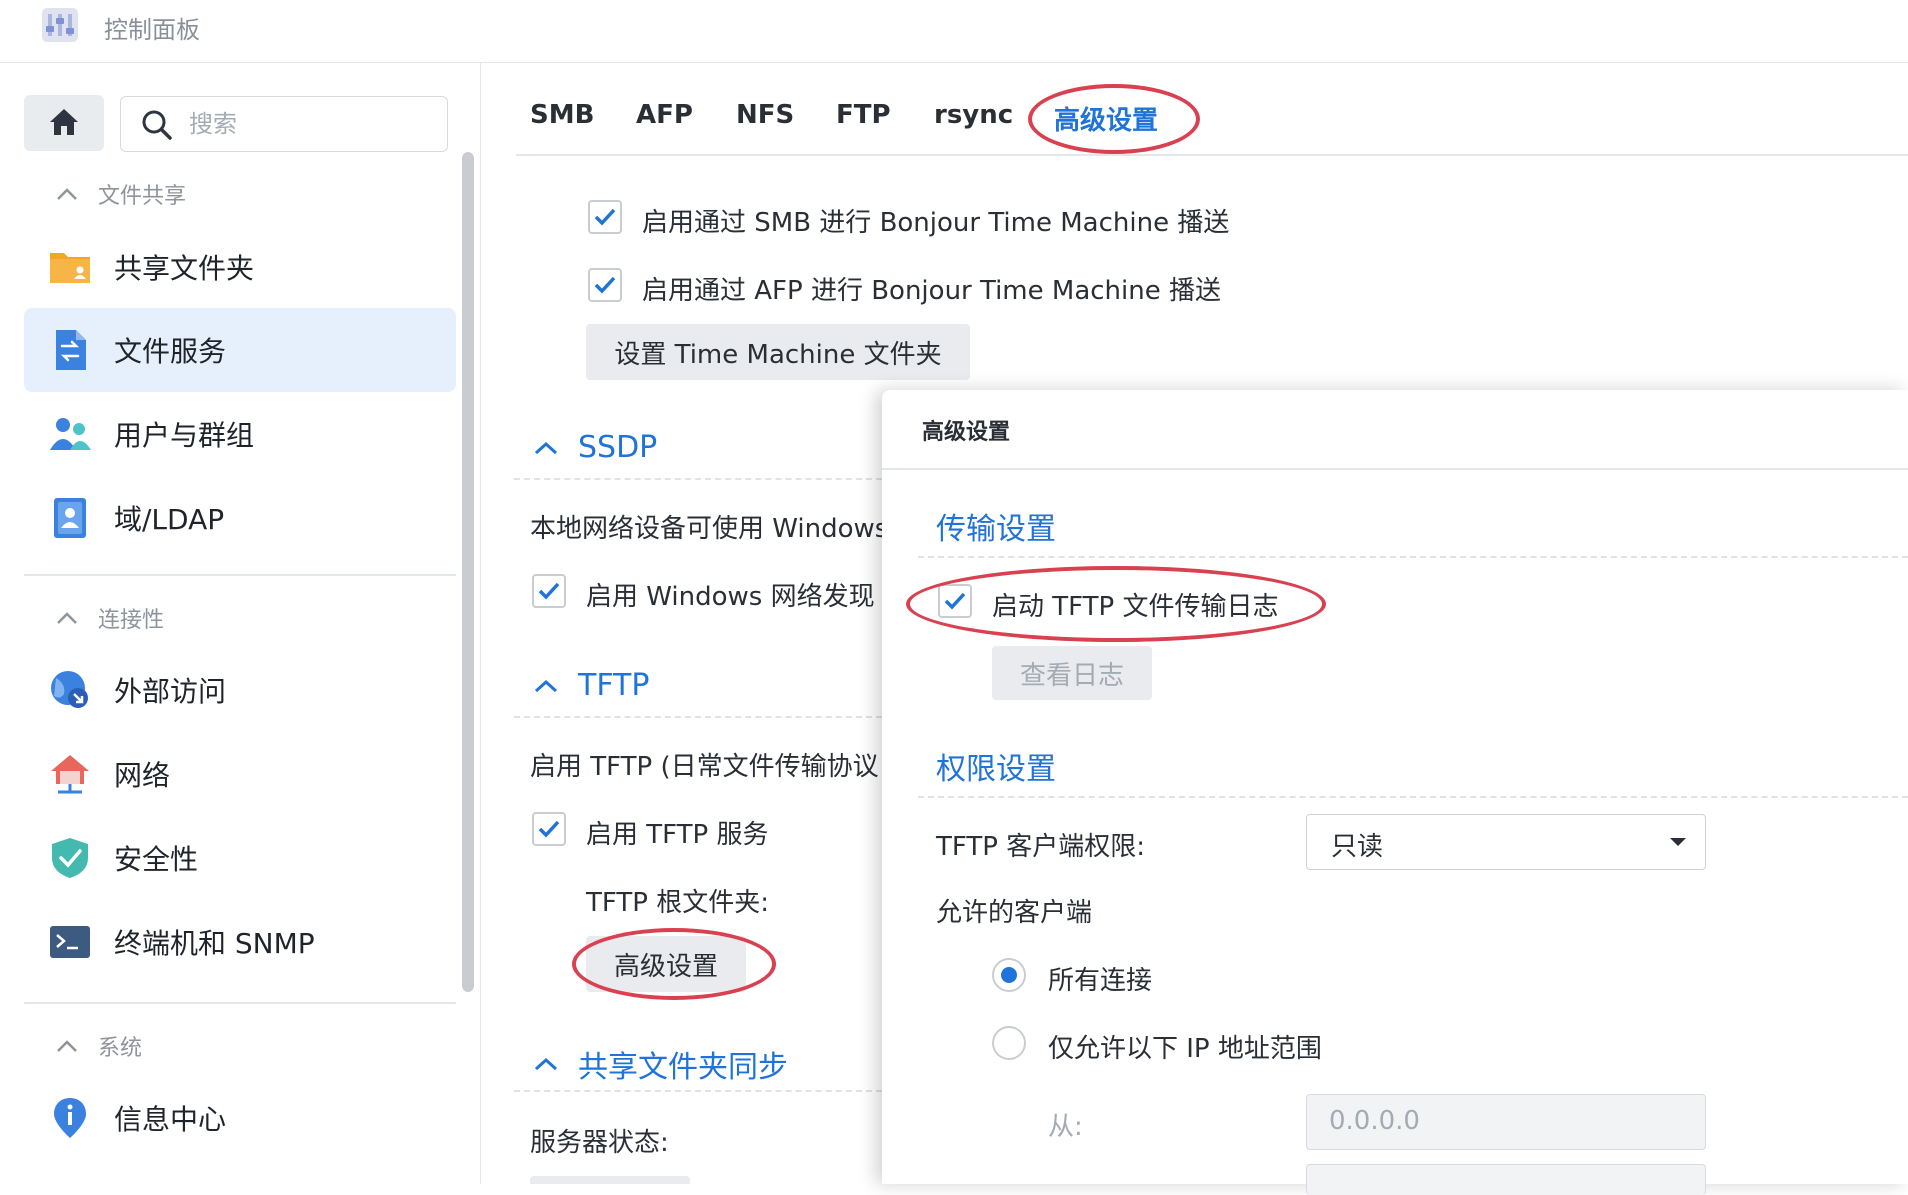 This screenshot has height=1195, width=1908. What do you see at coordinates (954, 31) in the screenshot?
I see `title-bar: 控制面板` at bounding box center [954, 31].